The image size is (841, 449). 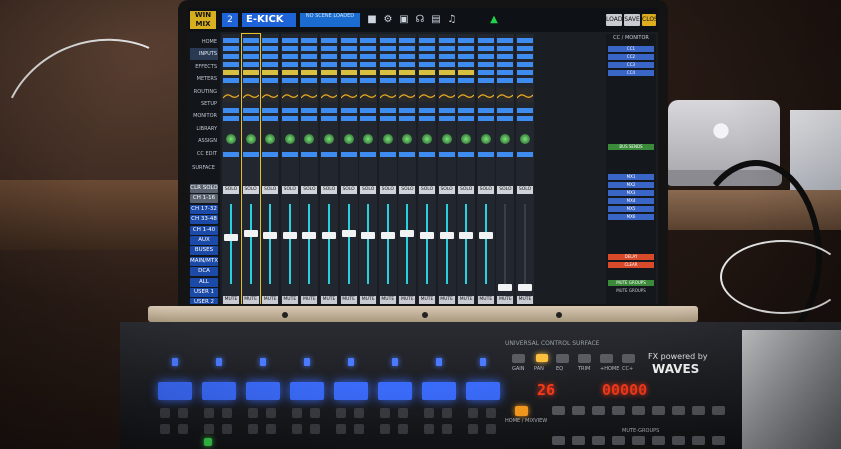 I want to click on monitor-button-cc2: CC2, so click(x=631, y=57).